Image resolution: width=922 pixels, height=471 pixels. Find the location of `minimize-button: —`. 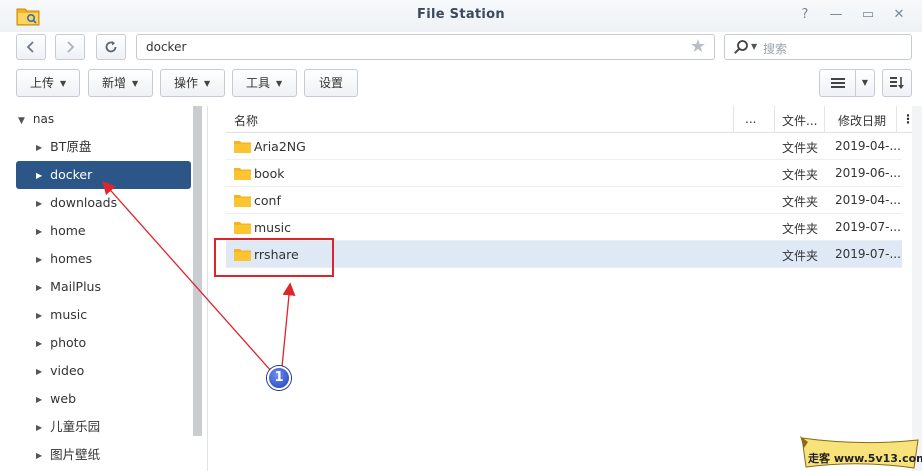

minimize-button: — is located at coordinates (836, 15).